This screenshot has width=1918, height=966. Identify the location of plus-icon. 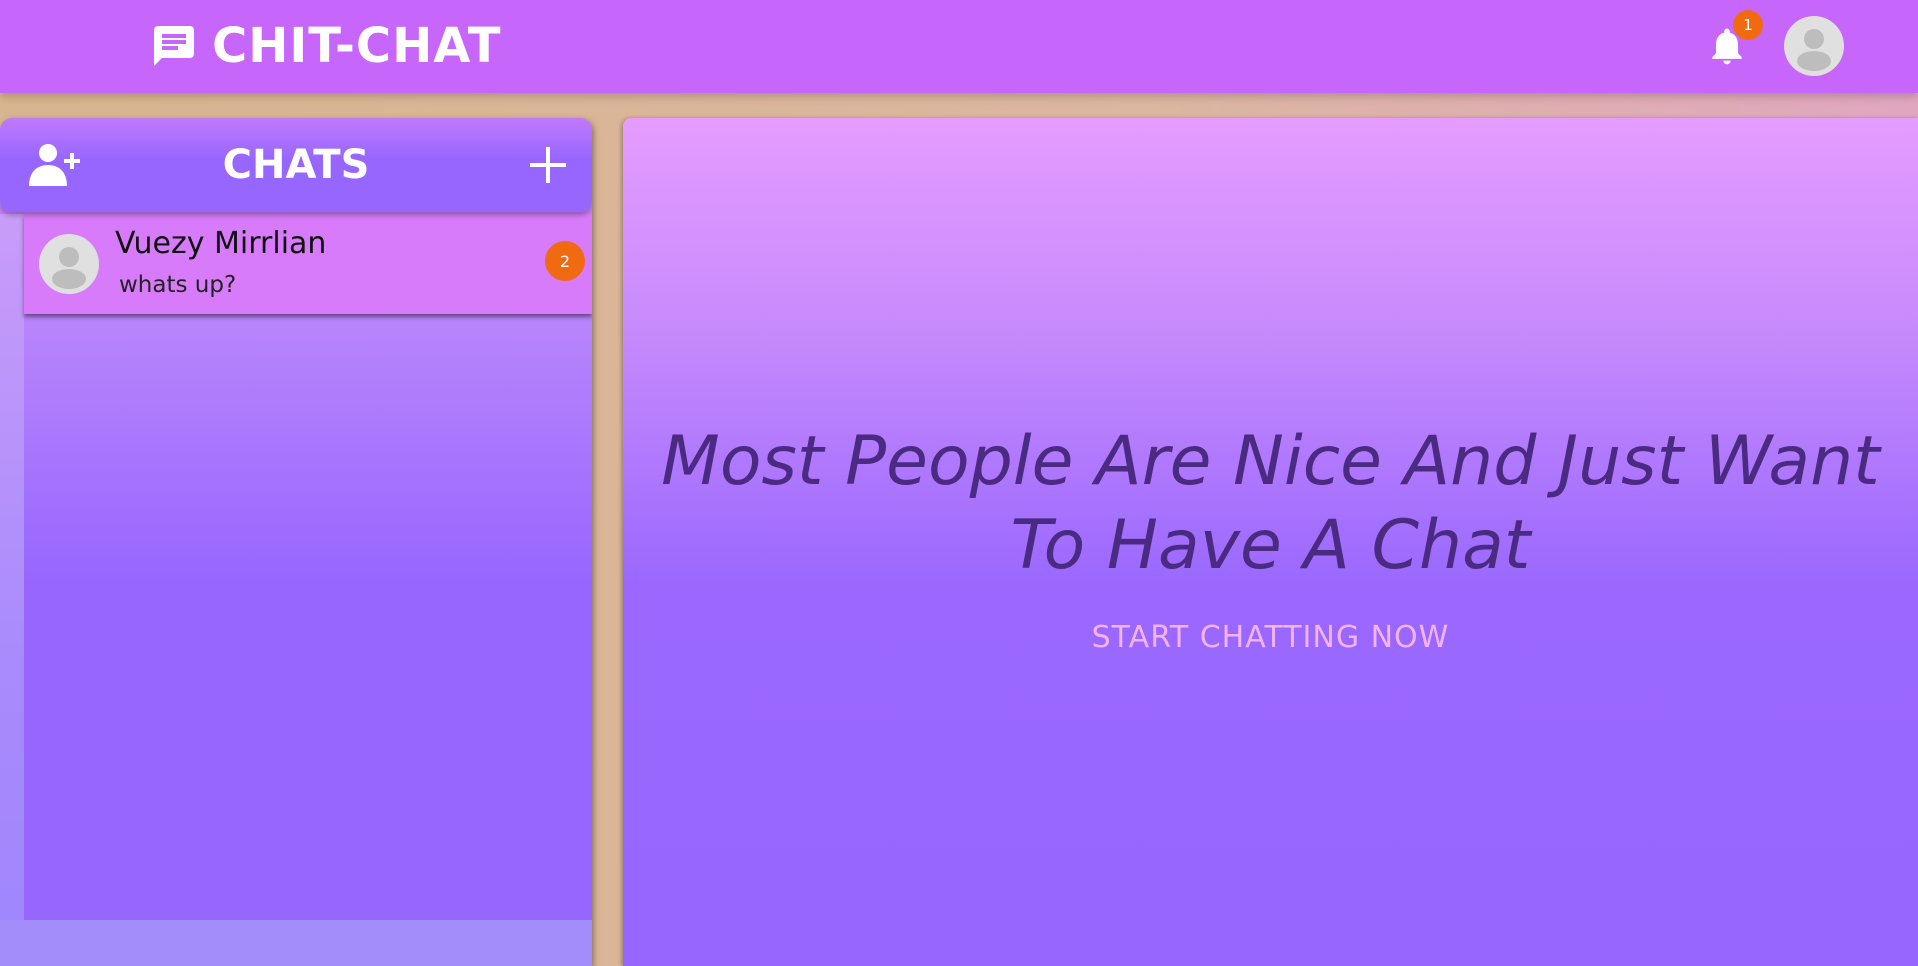
(548, 165).